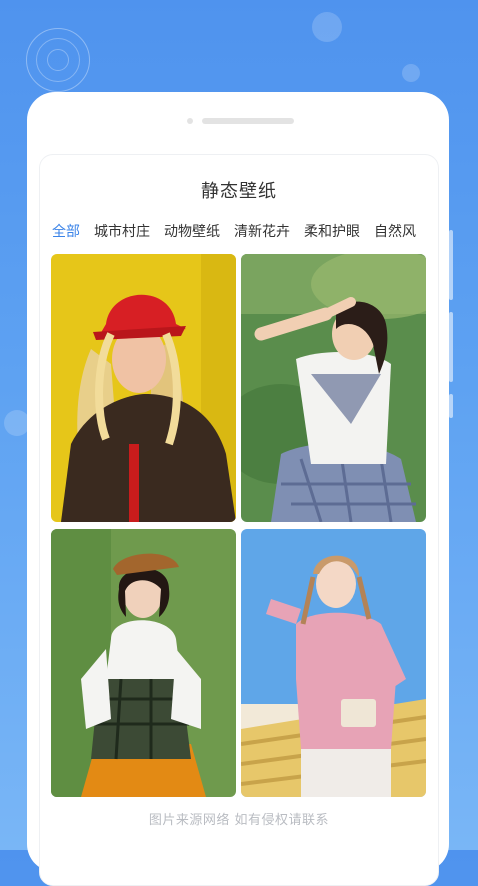  I want to click on tab-animal: 动物壁纸, so click(192, 231).